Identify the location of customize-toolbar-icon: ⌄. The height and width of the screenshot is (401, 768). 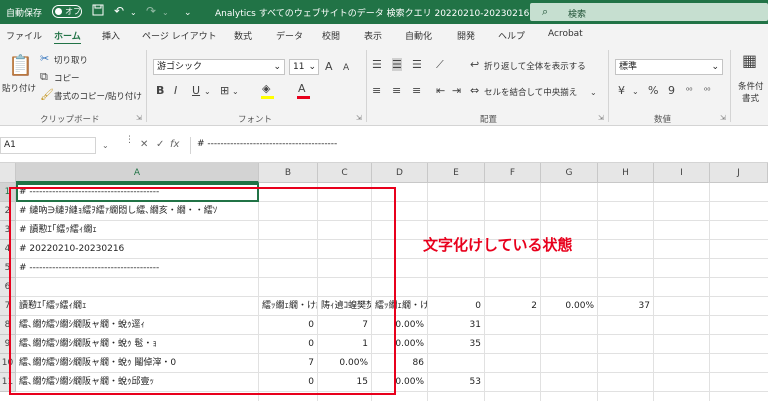
(188, 13).